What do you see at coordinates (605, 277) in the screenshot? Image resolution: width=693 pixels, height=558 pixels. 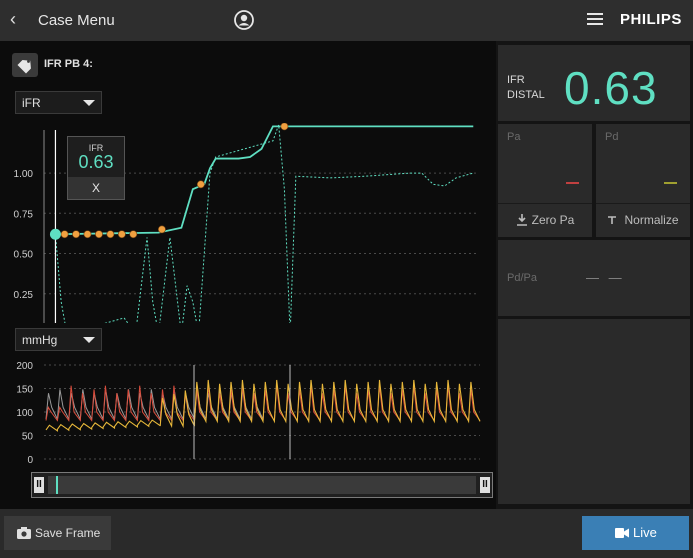 I see `pdpa-value: — —` at bounding box center [605, 277].